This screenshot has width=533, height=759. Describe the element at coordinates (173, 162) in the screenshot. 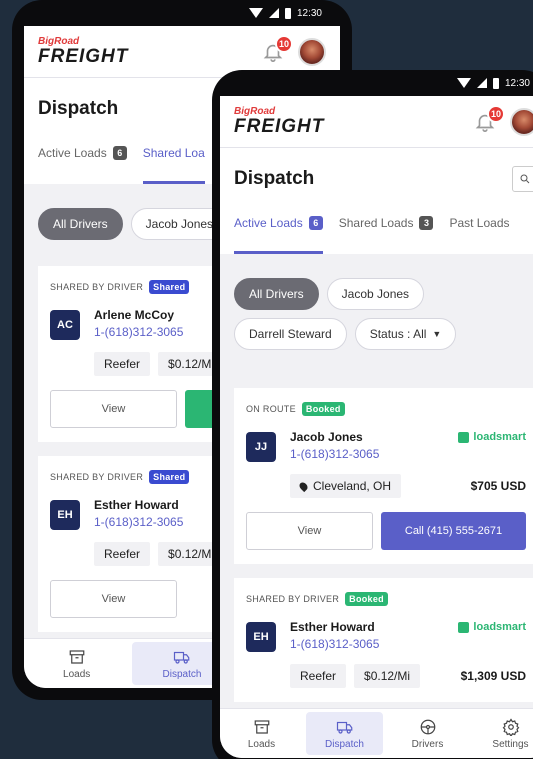

I see `tab-shared-loads: Shared Loa` at that location.